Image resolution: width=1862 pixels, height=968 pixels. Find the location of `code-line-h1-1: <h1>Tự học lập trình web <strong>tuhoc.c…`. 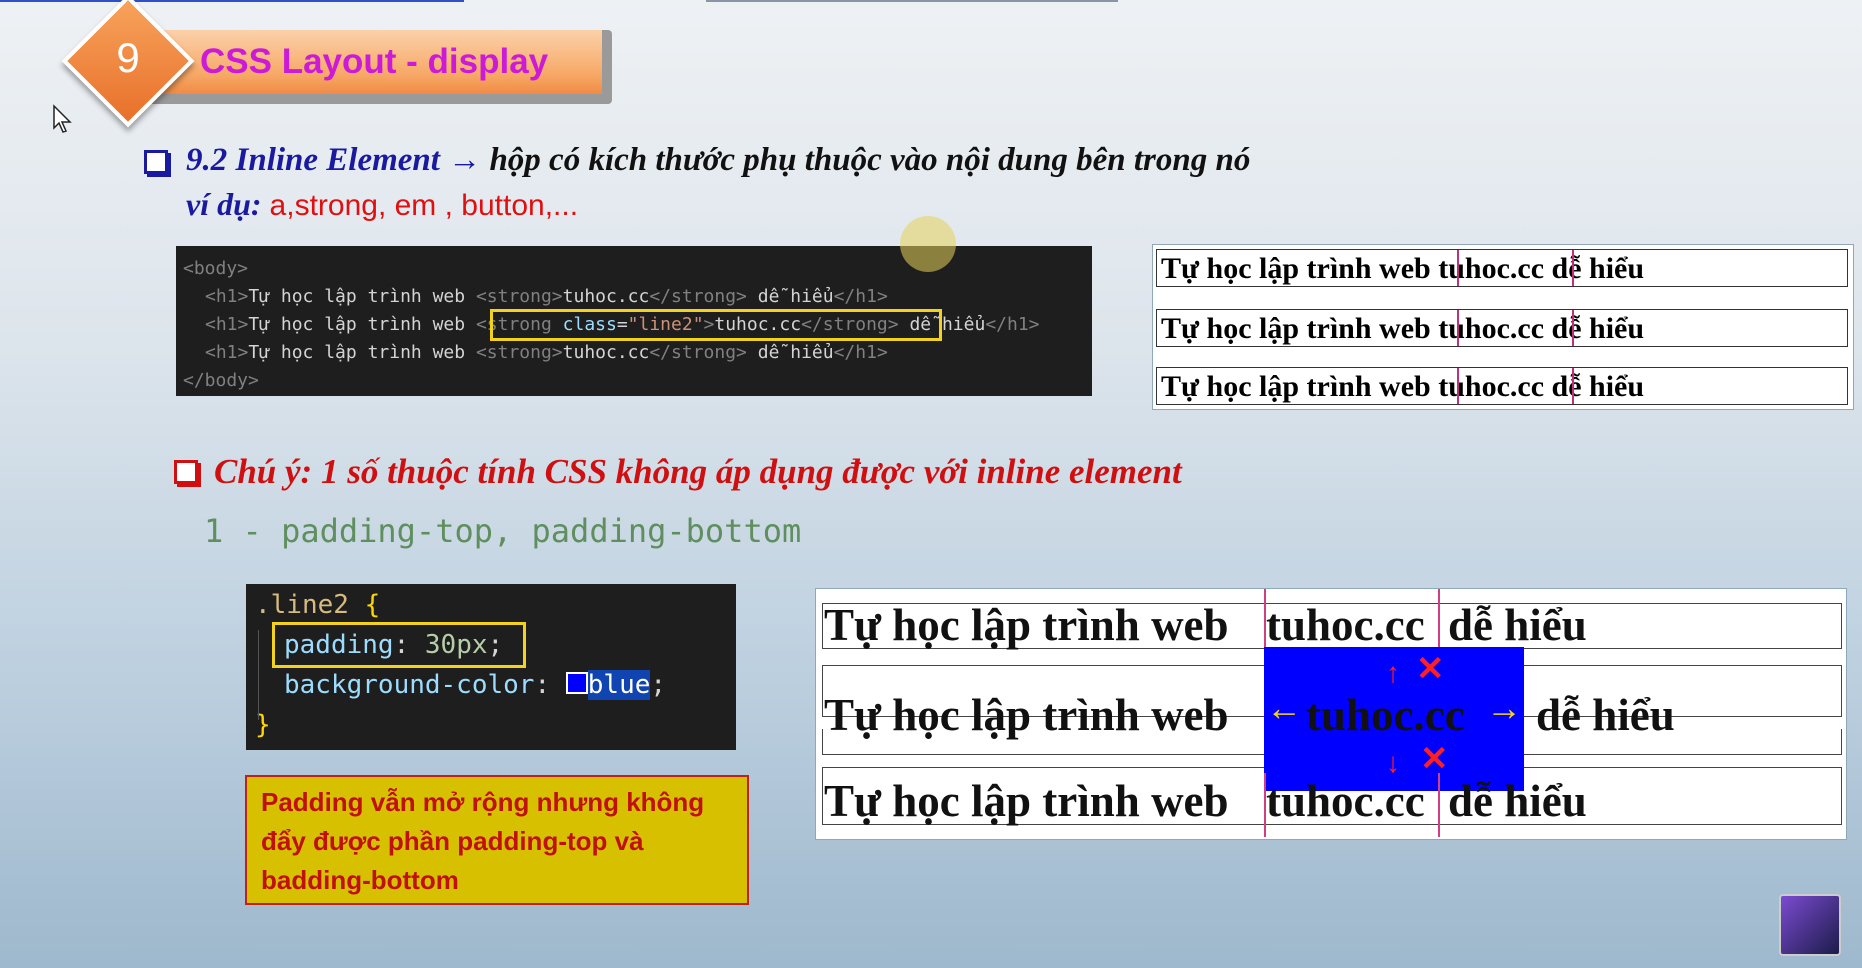

code-line-h1-1: <h1>Tự học lập trình web <strong>tuhoc.c… is located at coordinates (546, 296).